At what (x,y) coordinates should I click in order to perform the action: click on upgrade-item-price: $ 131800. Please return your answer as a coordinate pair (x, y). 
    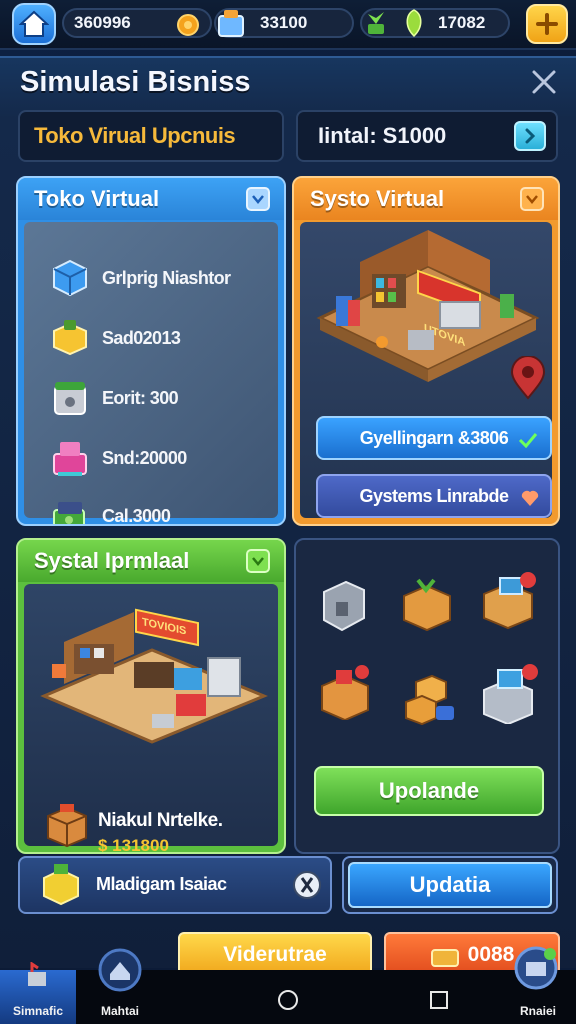
    Looking at the image, I should click on (133, 845).